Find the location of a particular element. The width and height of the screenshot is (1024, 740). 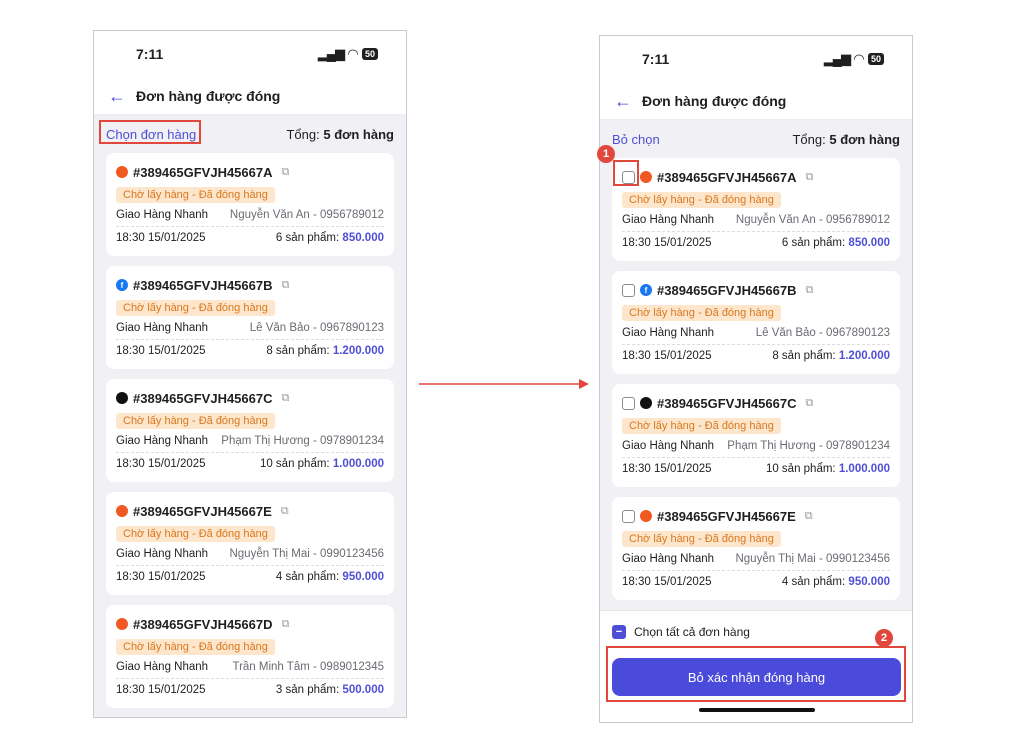

order-summary: 3 sản phẩm: 500.000 is located at coordinates (329, 690).